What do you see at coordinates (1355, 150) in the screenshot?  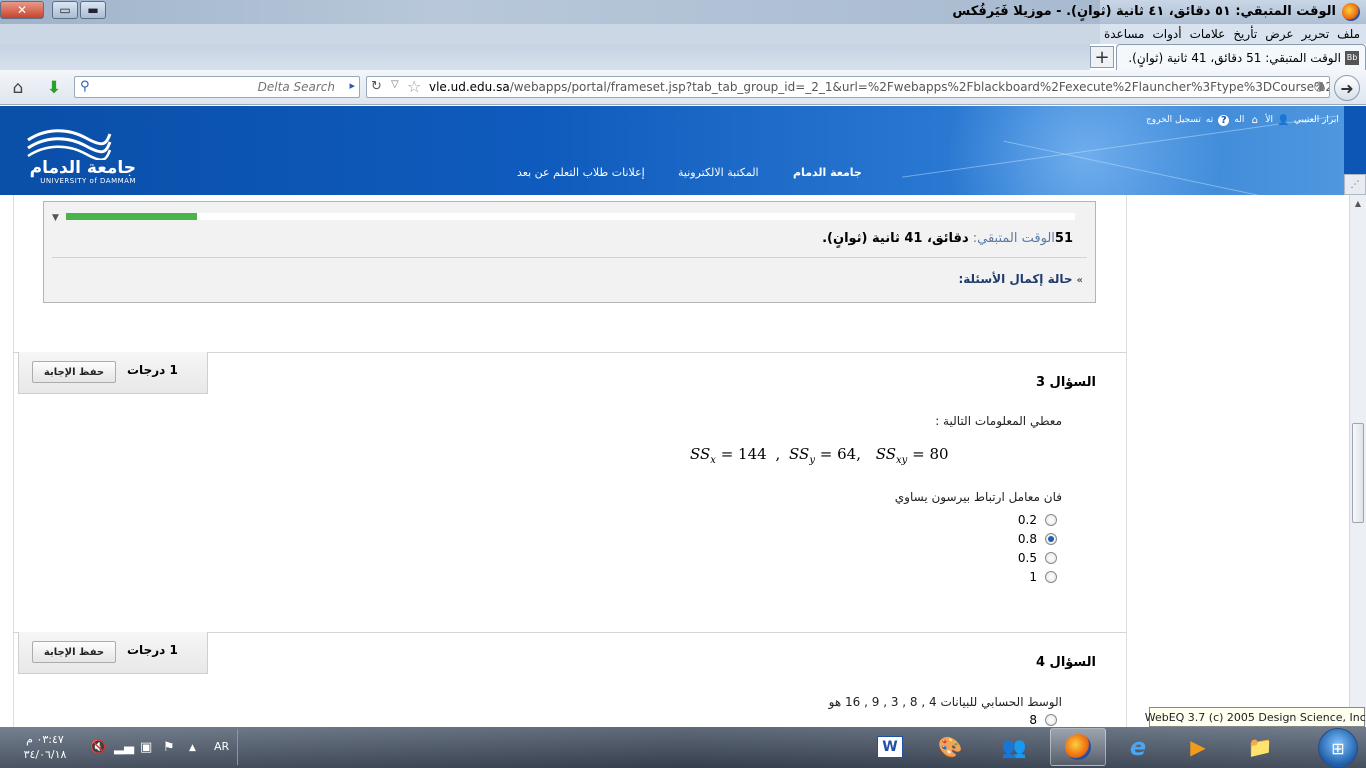 I see `header-scrollbar: ⋰` at bounding box center [1355, 150].